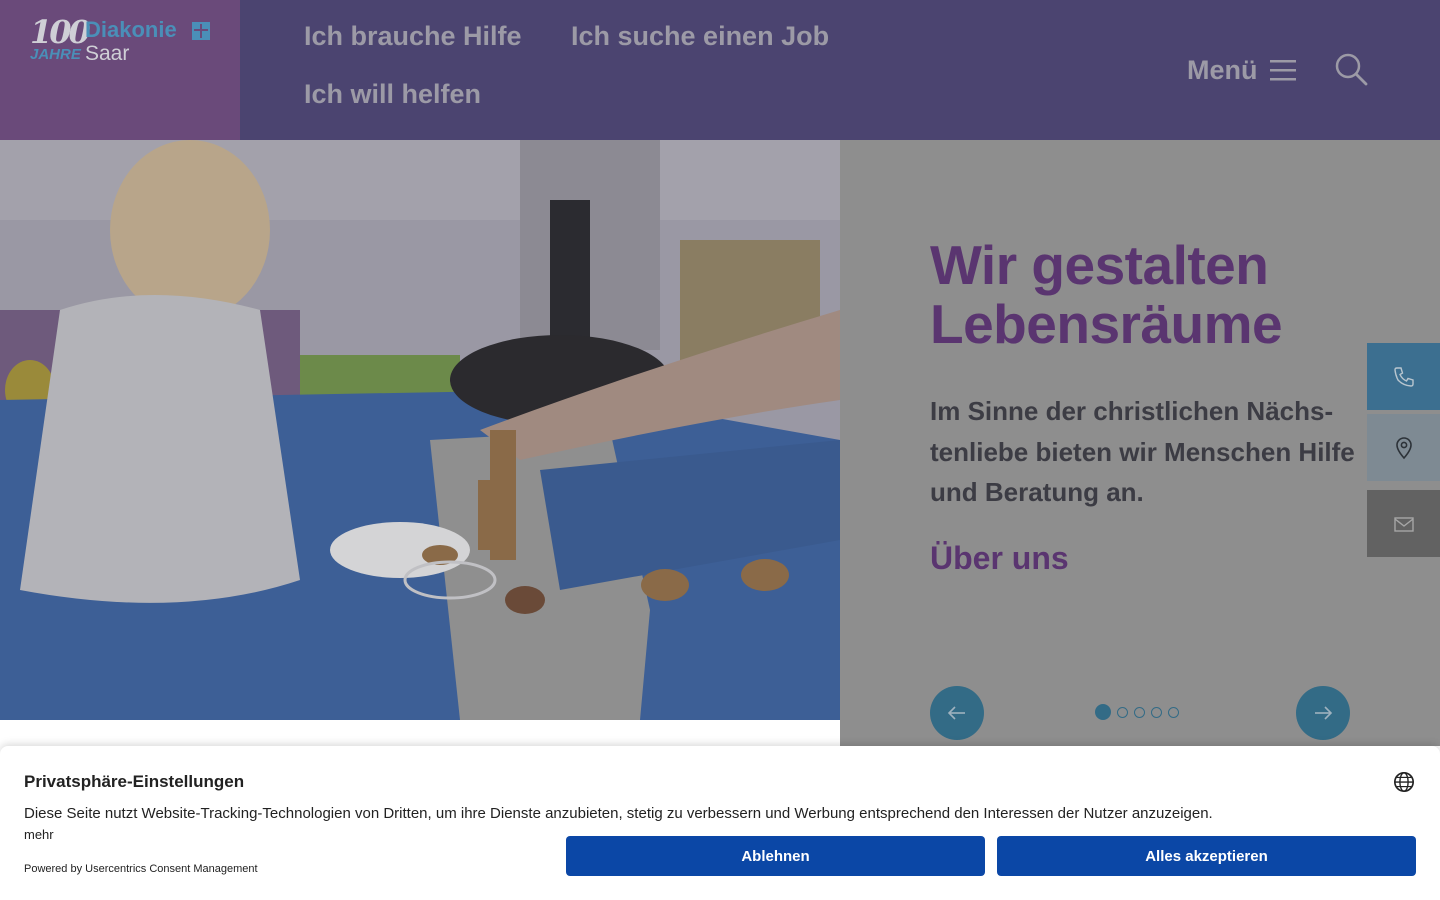  What do you see at coordinates (999, 558) in the screenshot?
I see `about-us-link: Über uns` at bounding box center [999, 558].